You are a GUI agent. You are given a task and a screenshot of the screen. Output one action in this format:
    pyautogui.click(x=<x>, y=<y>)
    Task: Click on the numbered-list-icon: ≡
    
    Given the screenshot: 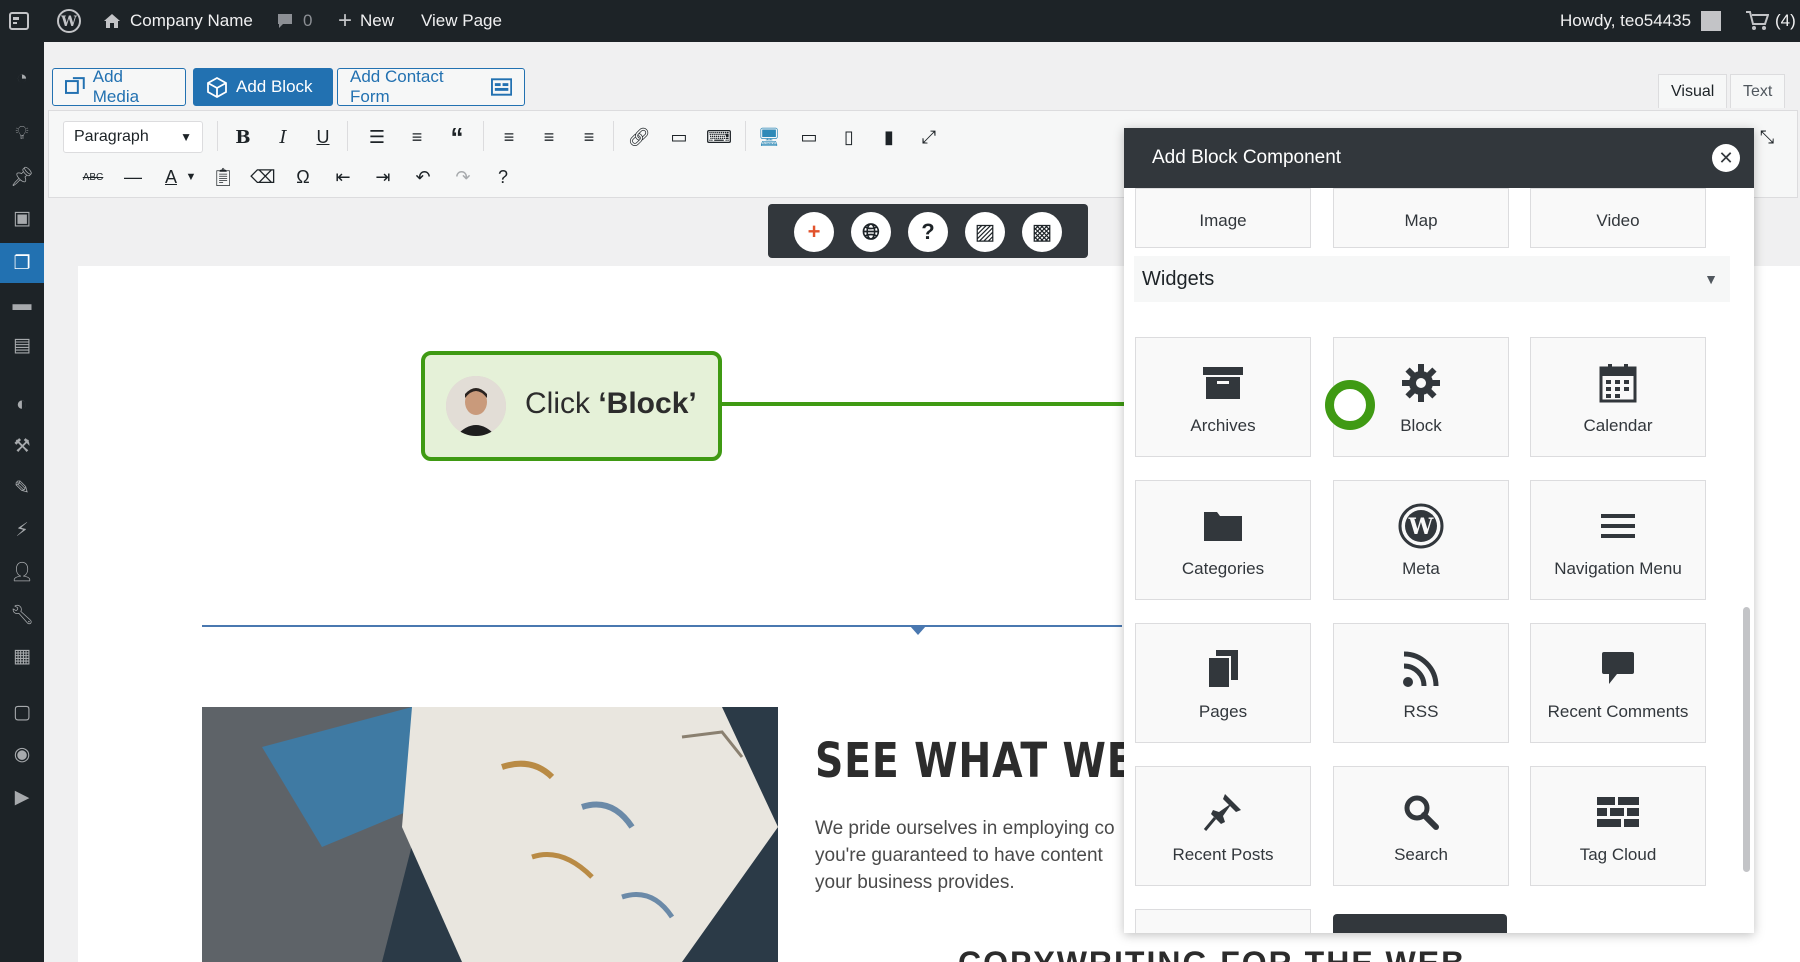 What is the action you would take?
    pyautogui.click(x=417, y=137)
    